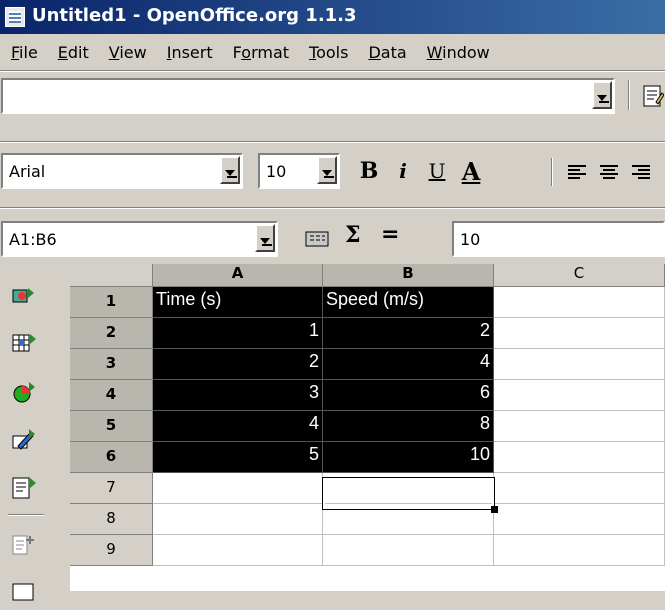 The height and width of the screenshot is (610, 665). I want to click on name-box-dropdown-button, so click(265, 238).